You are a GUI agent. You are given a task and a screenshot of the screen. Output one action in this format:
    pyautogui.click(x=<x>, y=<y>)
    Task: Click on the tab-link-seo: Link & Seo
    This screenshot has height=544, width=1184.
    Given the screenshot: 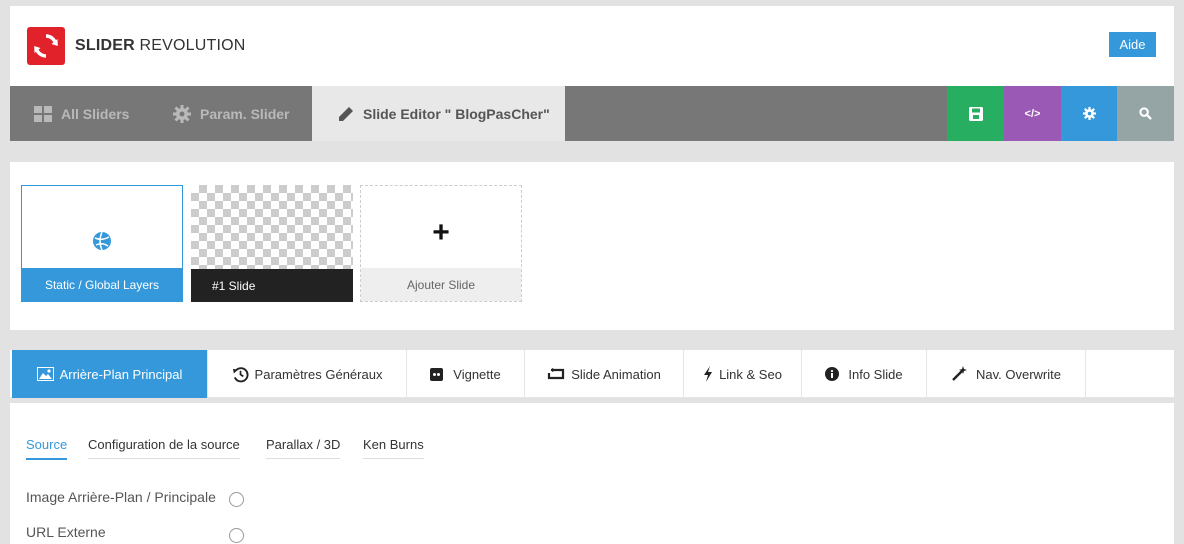 What is the action you would take?
    pyautogui.click(x=743, y=374)
    